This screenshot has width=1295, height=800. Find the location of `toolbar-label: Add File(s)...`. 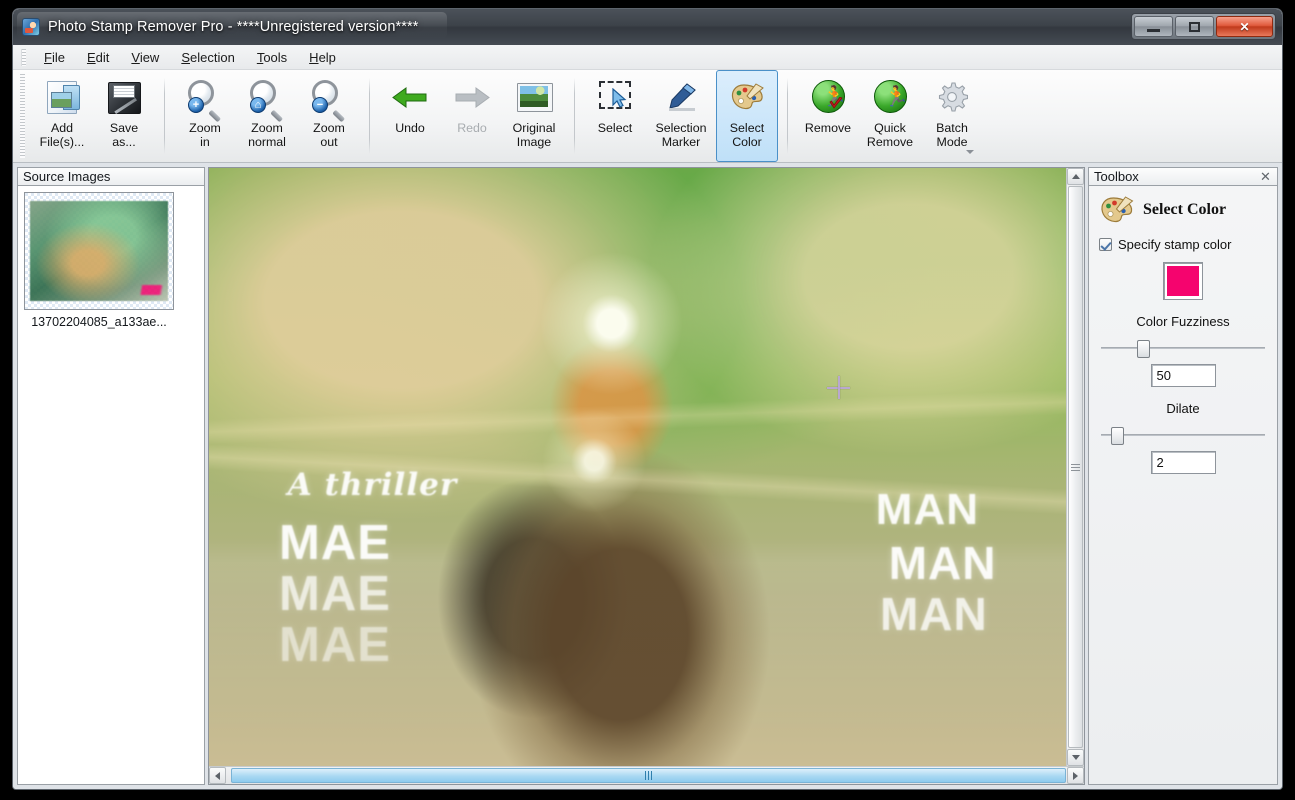

toolbar-label: Add File(s)... is located at coordinates (62, 135).